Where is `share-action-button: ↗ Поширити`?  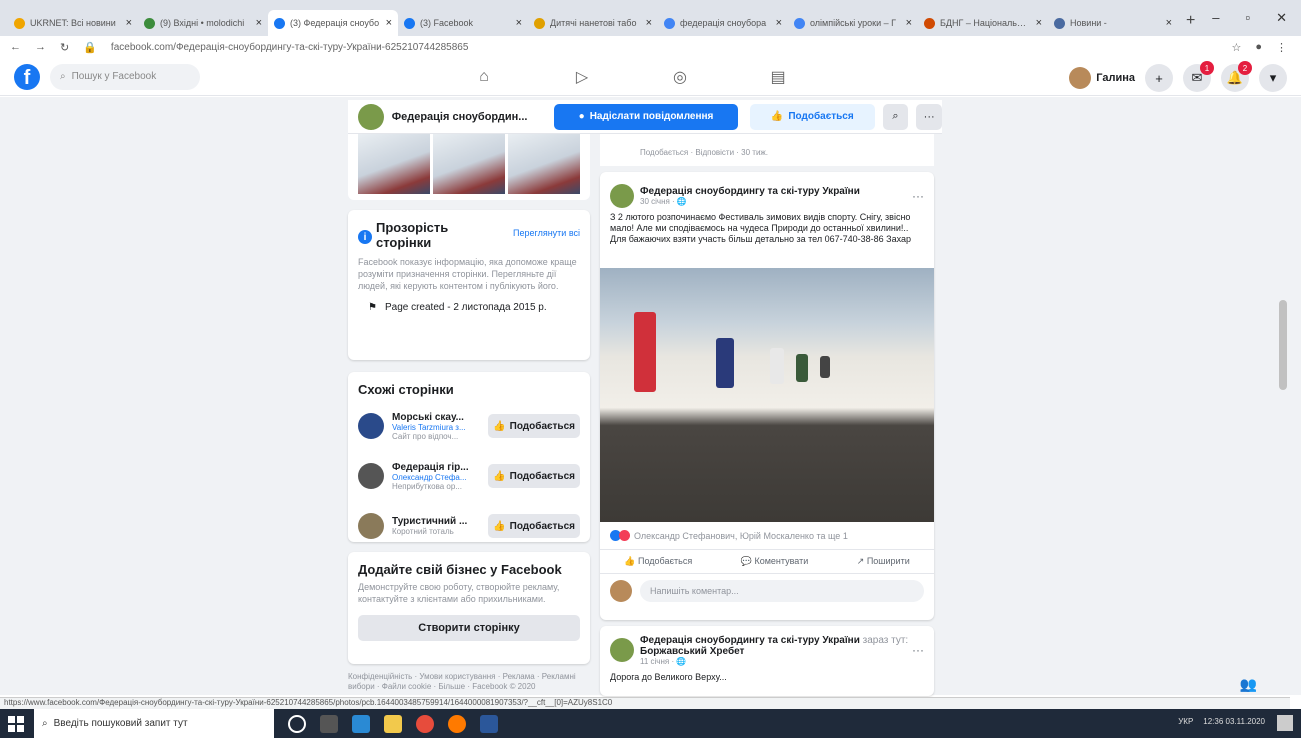 share-action-button: ↗ Поширити is located at coordinates (883, 561).